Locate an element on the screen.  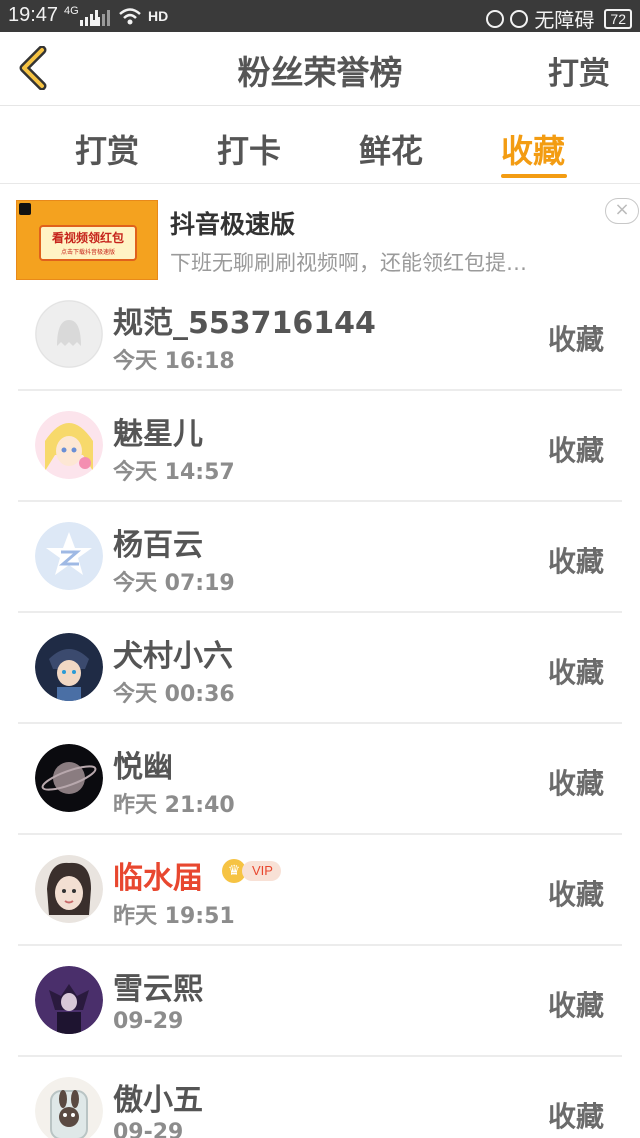
default-avatar-icon is located at coordinates (69, 334).